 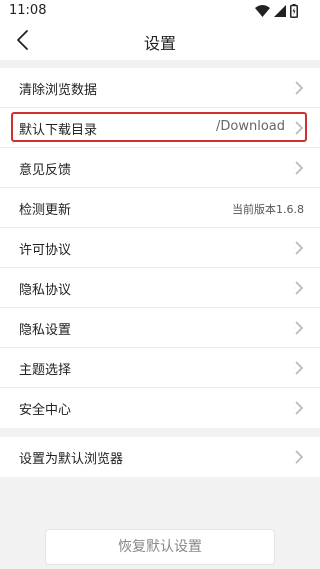 I want to click on version-value: 当前版本1.6.8, so click(x=268, y=209).